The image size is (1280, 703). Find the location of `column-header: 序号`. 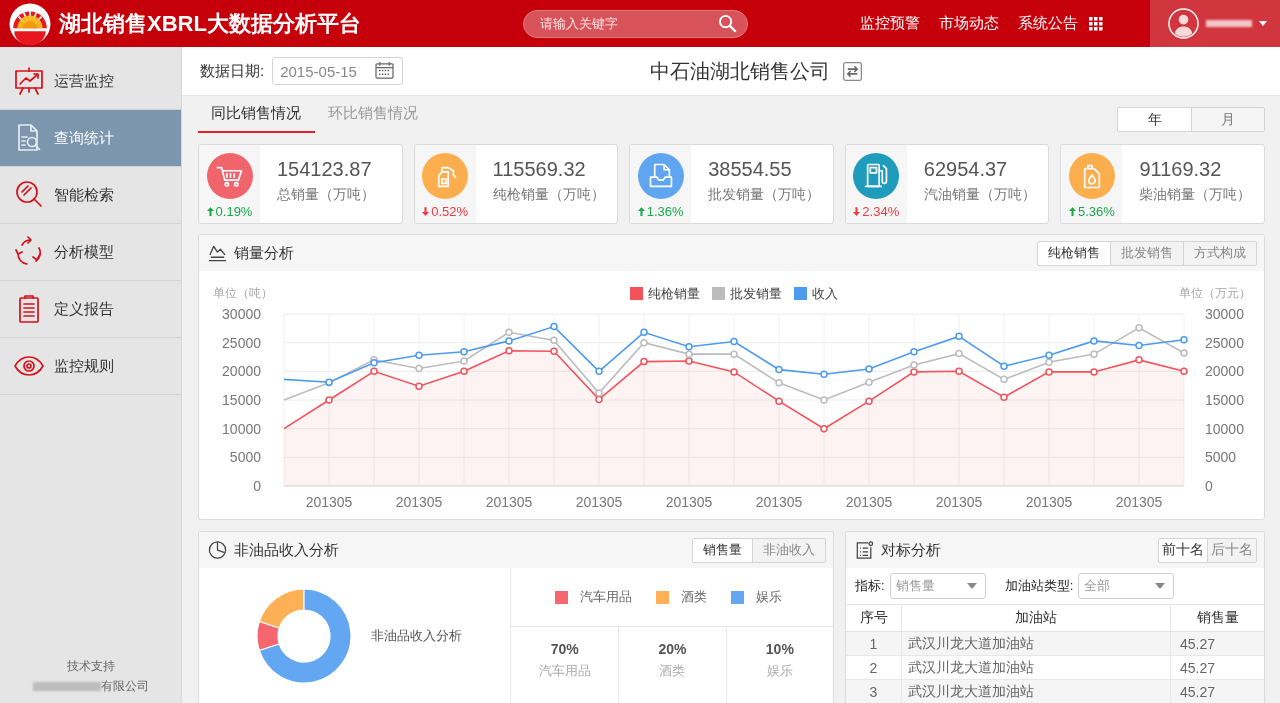

column-header: 序号 is located at coordinates (874, 618).